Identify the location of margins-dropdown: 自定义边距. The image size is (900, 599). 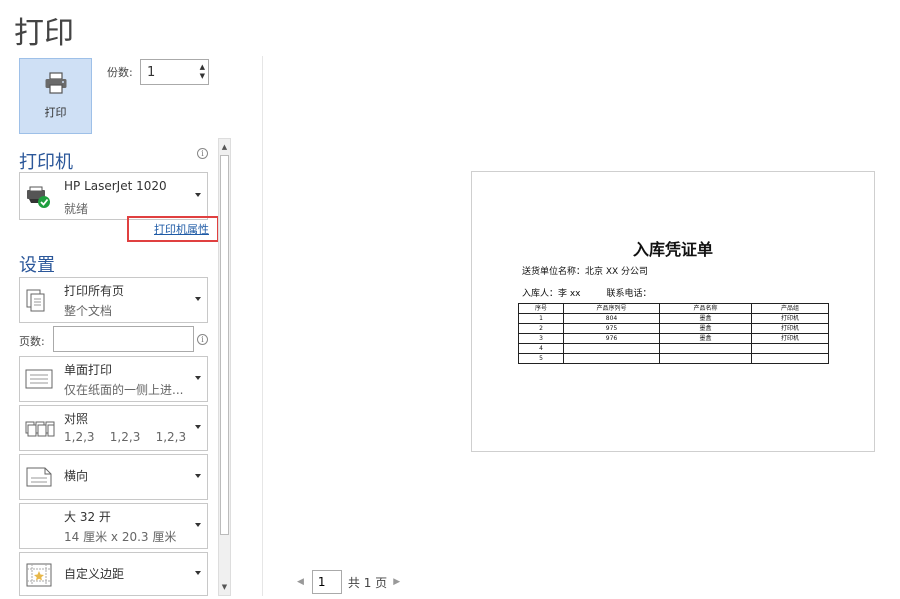
(113, 574).